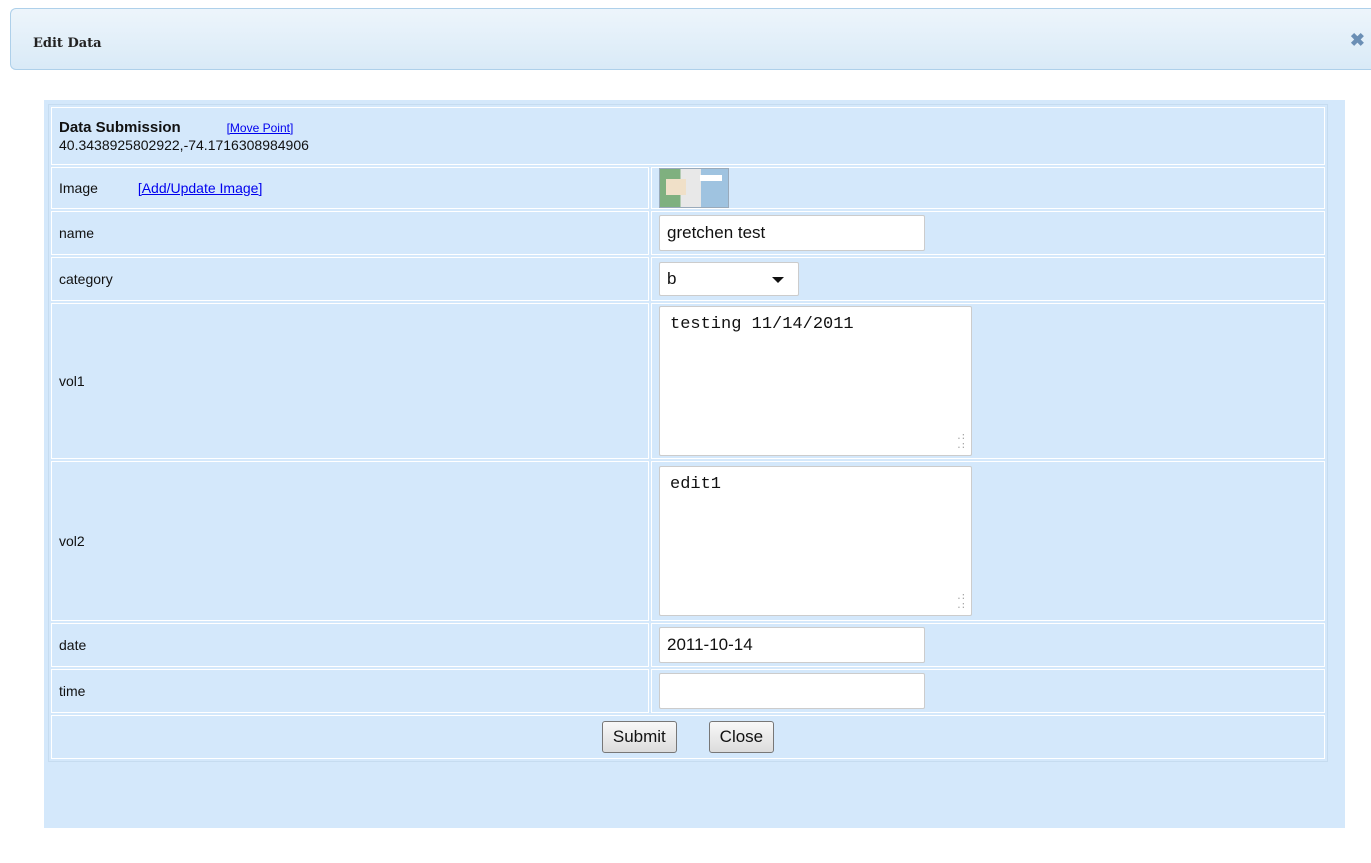  What do you see at coordinates (815, 541) in the screenshot?
I see `vol2-textarea: edit1 .:.:` at bounding box center [815, 541].